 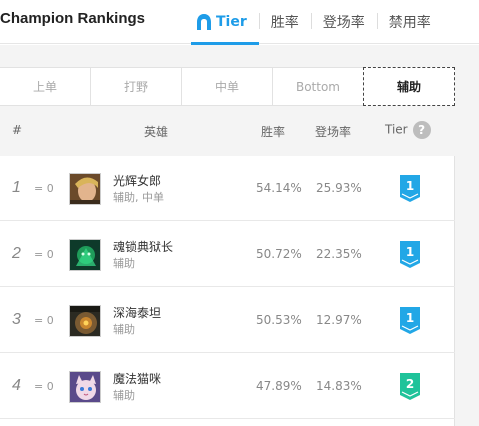 I want to click on tab-label: 禁用率, so click(x=409, y=23).